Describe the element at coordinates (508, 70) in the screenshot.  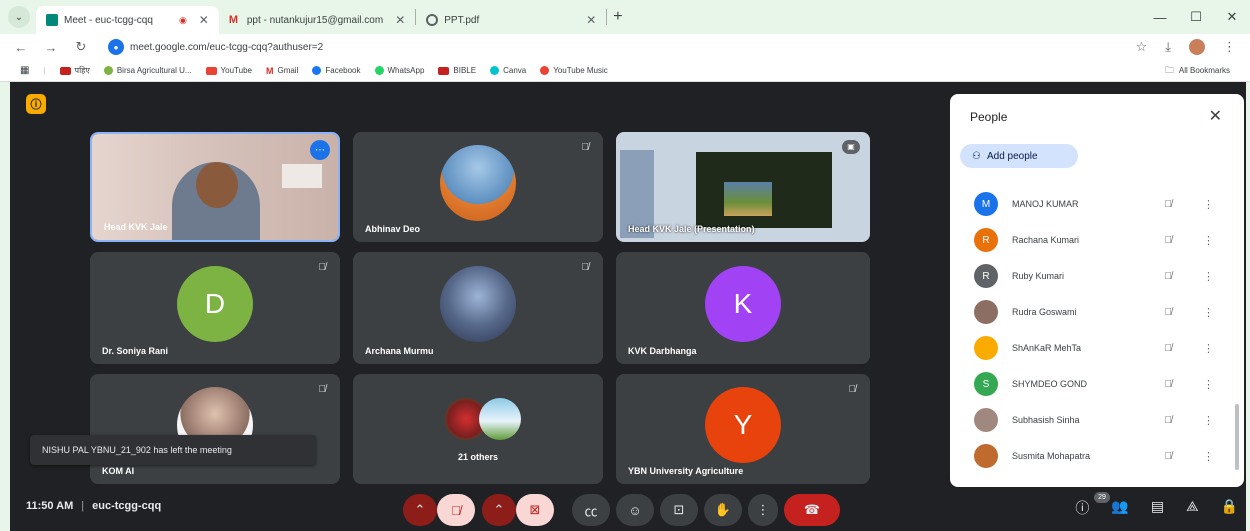
I see `bookmark-item: Canva` at that location.